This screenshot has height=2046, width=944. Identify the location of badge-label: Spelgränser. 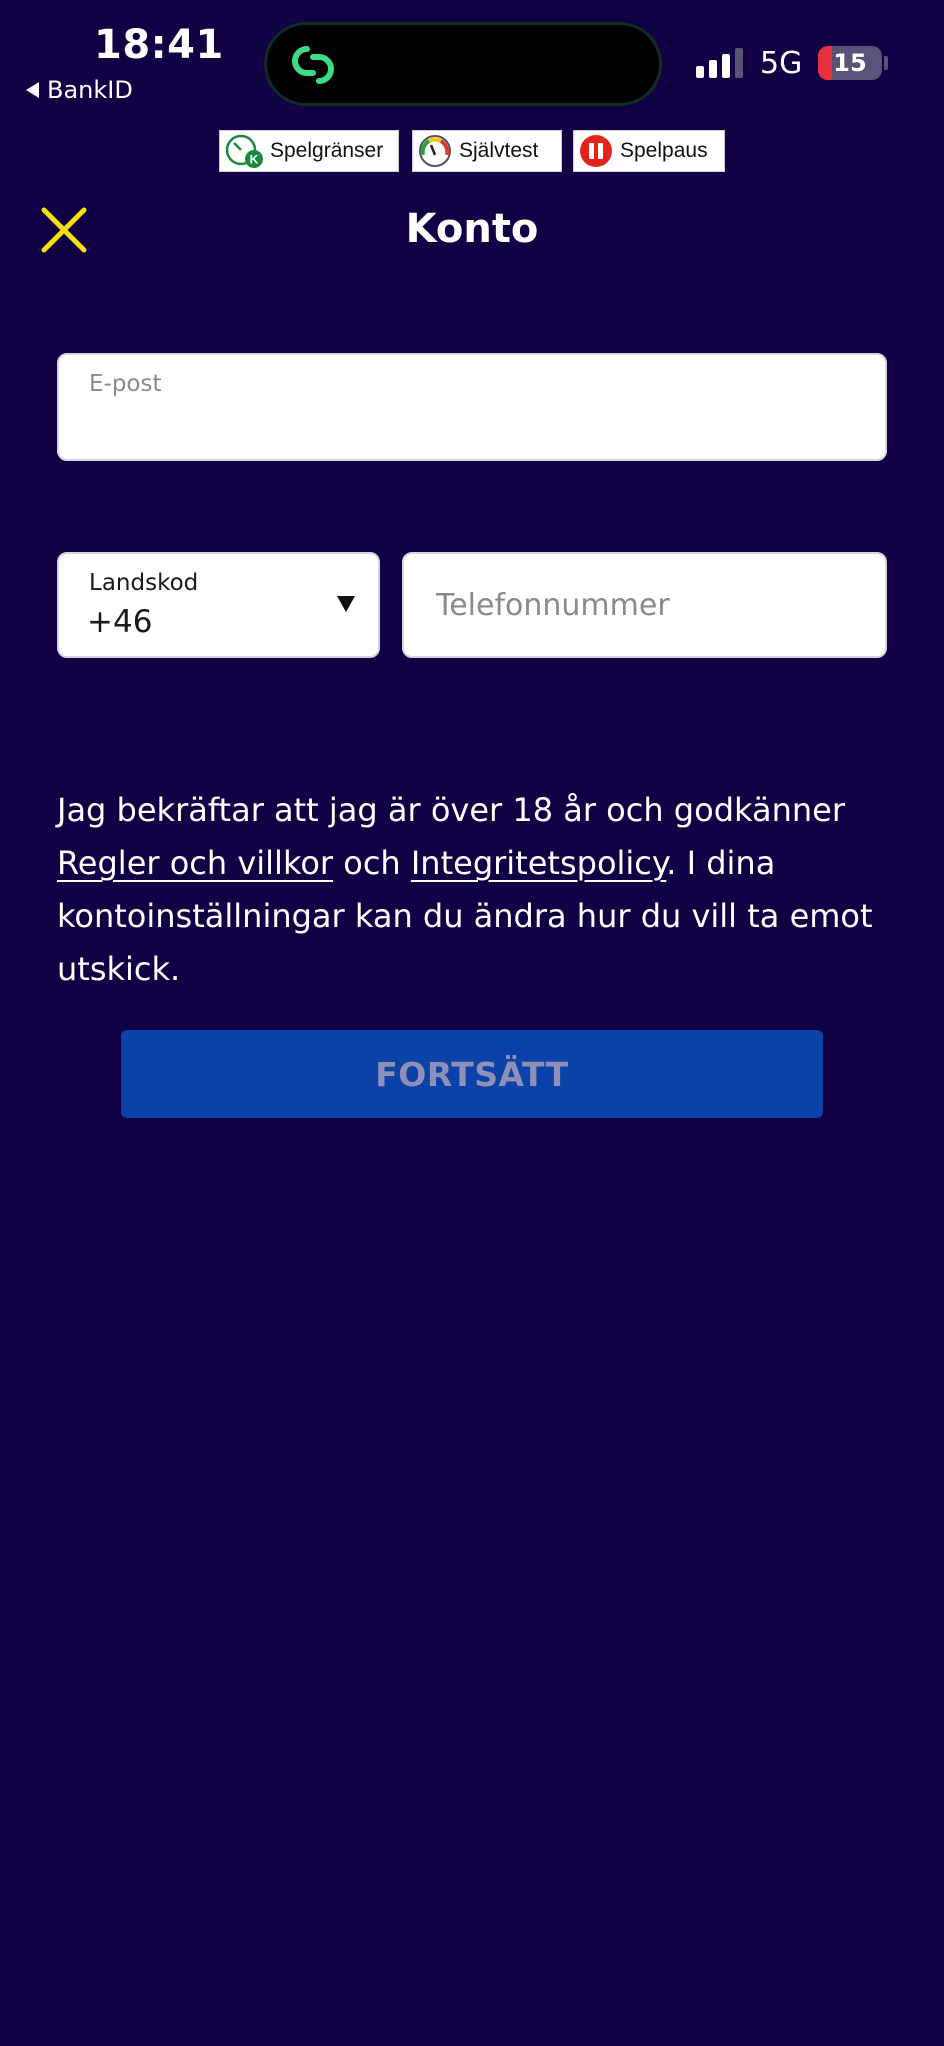
(327, 150).